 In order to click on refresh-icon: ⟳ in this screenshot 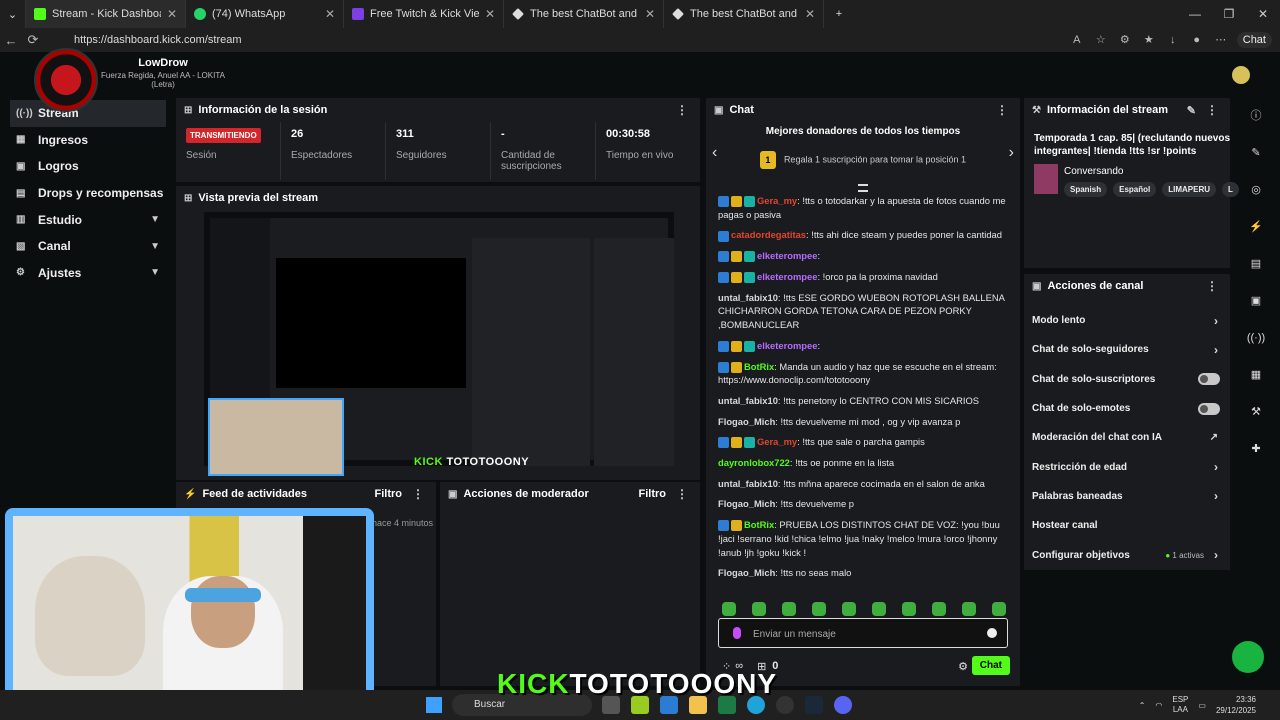, I will do `click(33, 40)`.